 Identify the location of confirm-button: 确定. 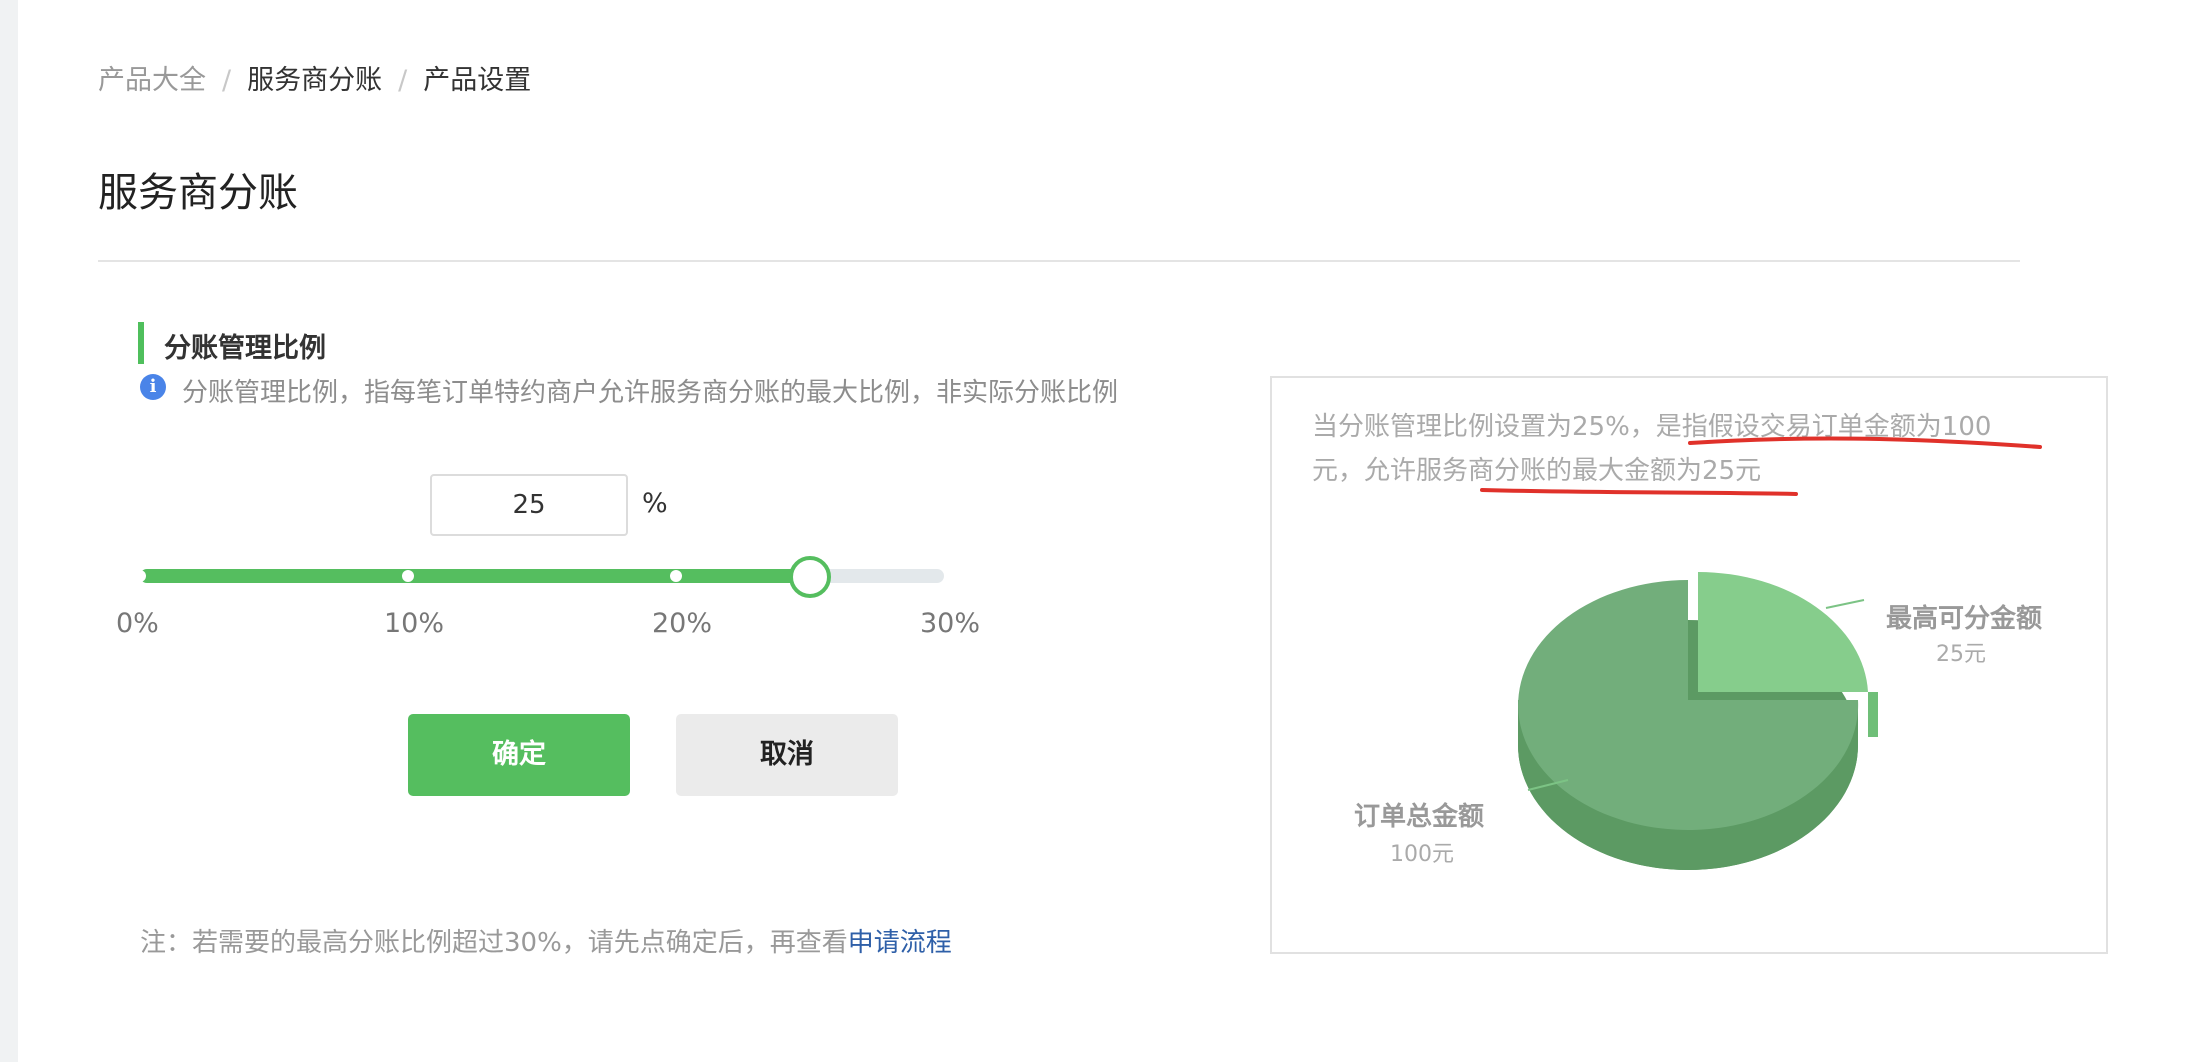
(519, 755).